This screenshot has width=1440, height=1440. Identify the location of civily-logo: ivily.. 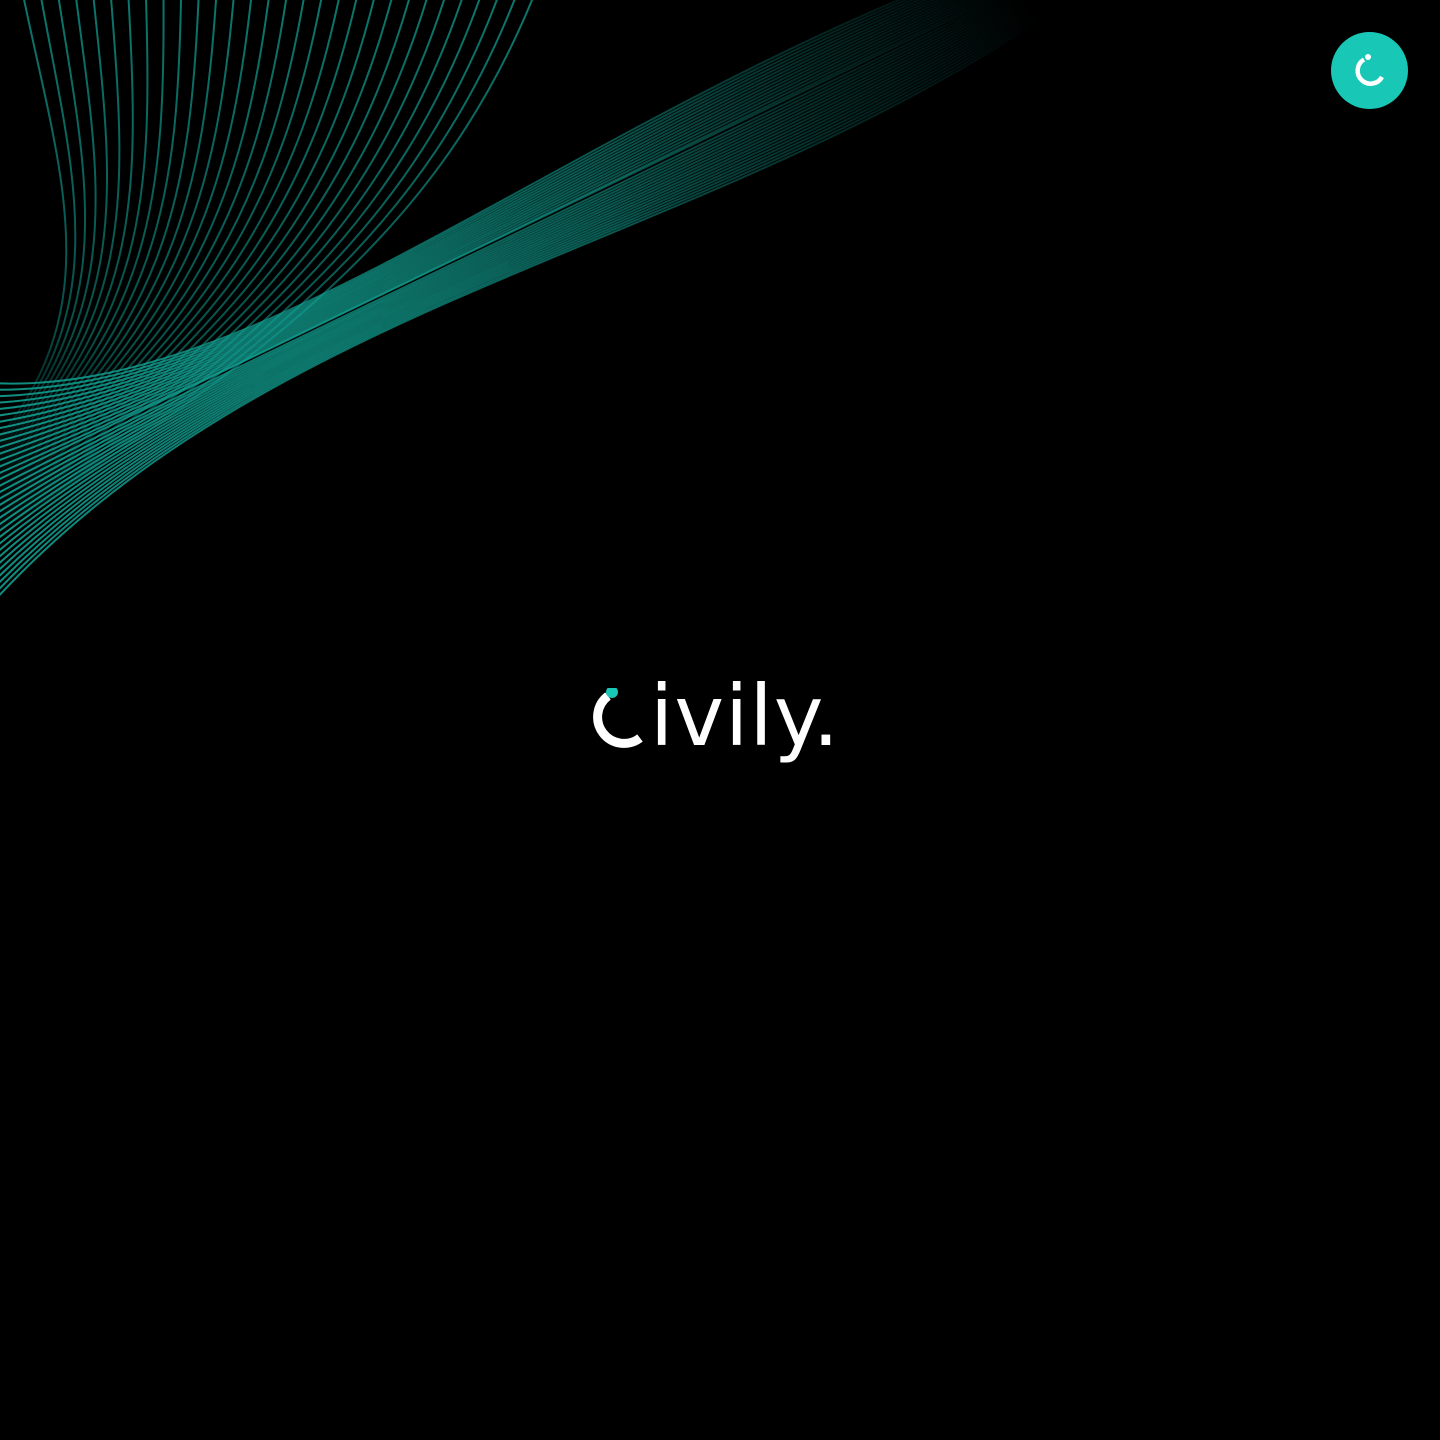
(728, 728).